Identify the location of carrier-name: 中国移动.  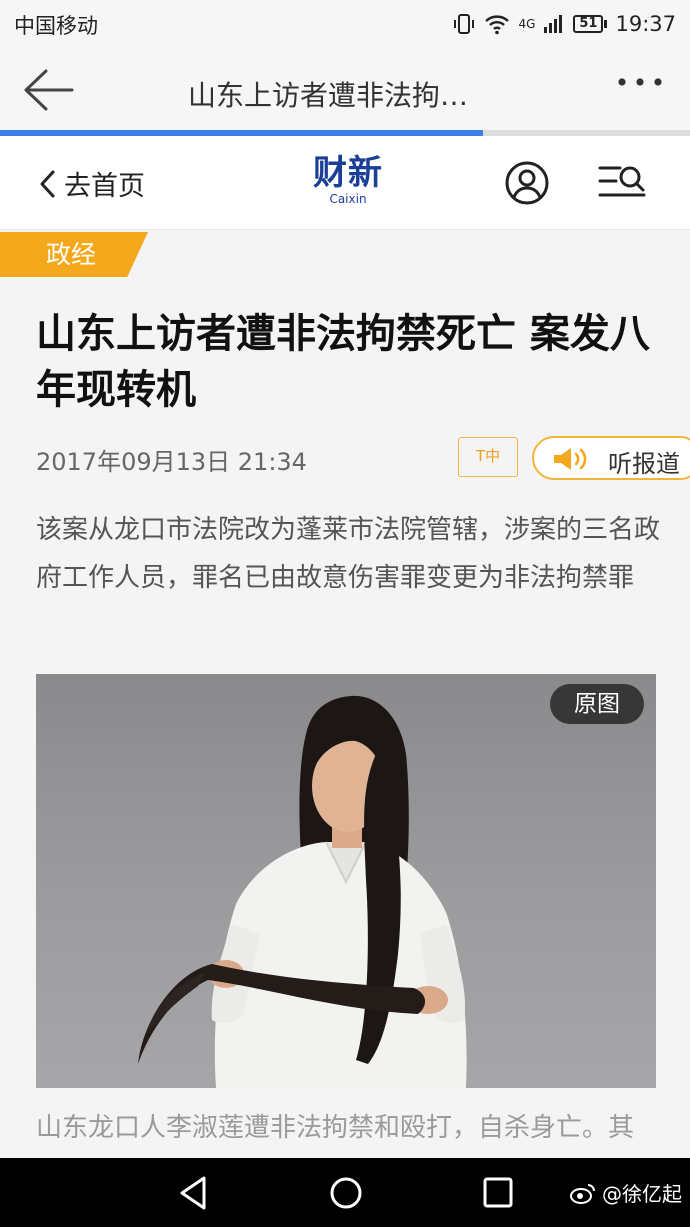
(56, 26).